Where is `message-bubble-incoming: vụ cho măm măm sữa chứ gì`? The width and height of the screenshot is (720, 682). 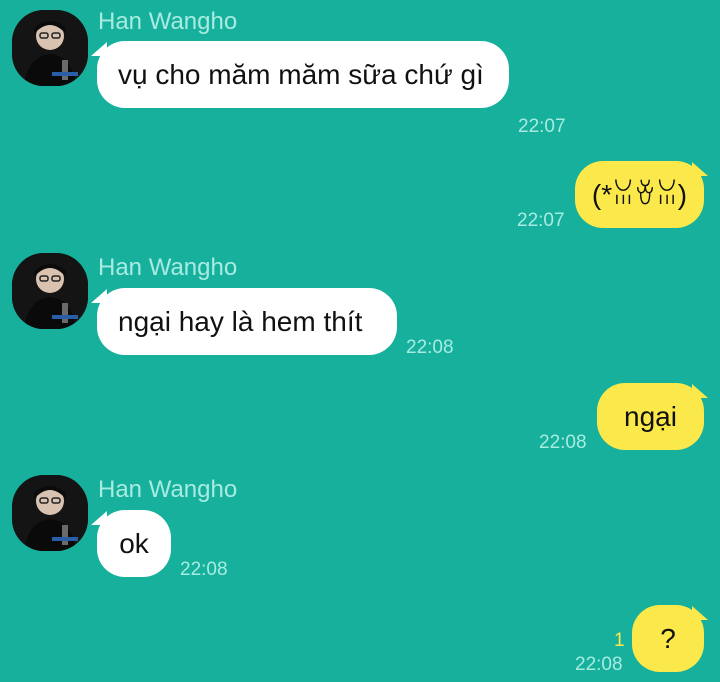
message-bubble-incoming: vụ cho măm măm sữa chứ gì is located at coordinates (303, 74).